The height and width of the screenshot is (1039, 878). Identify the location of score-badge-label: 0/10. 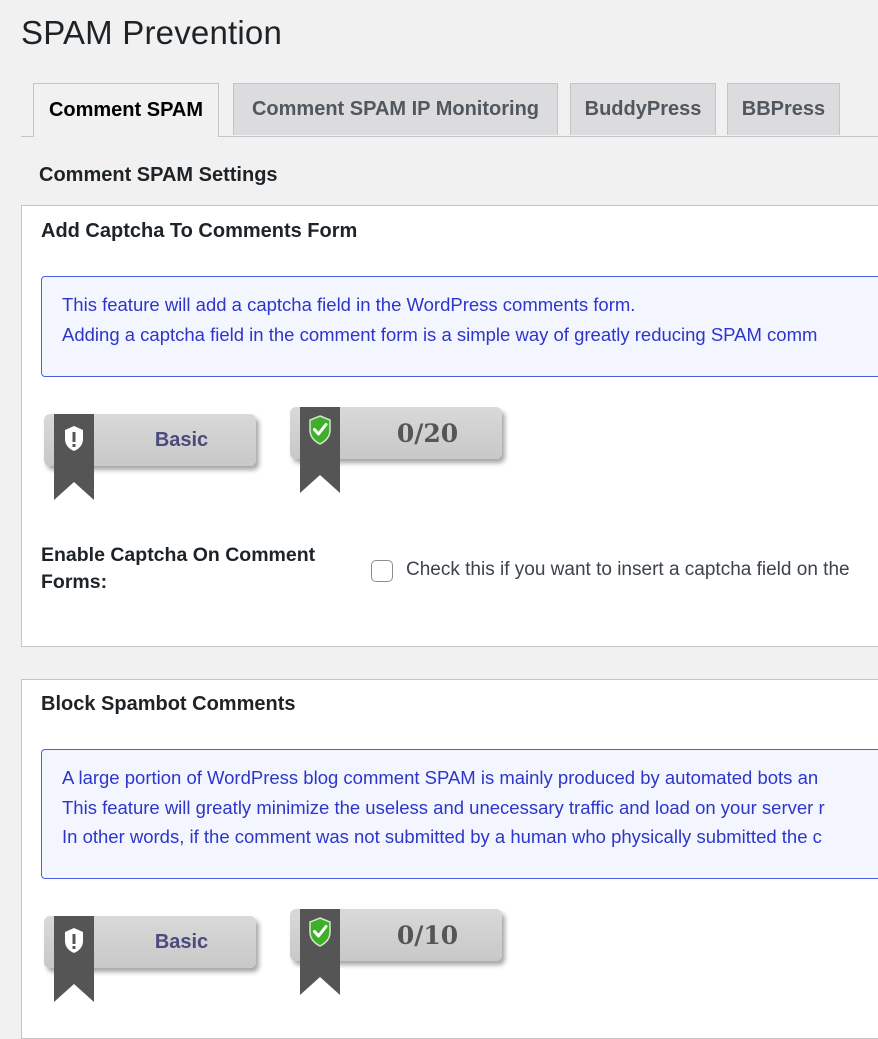
(427, 935).